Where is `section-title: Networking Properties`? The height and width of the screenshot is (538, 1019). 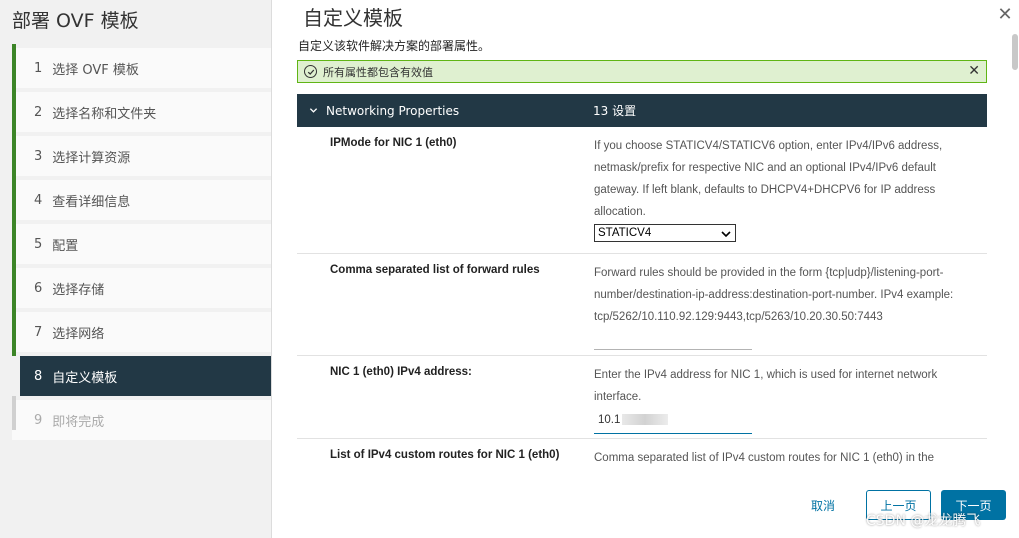
section-title: Networking Properties is located at coordinates (393, 110).